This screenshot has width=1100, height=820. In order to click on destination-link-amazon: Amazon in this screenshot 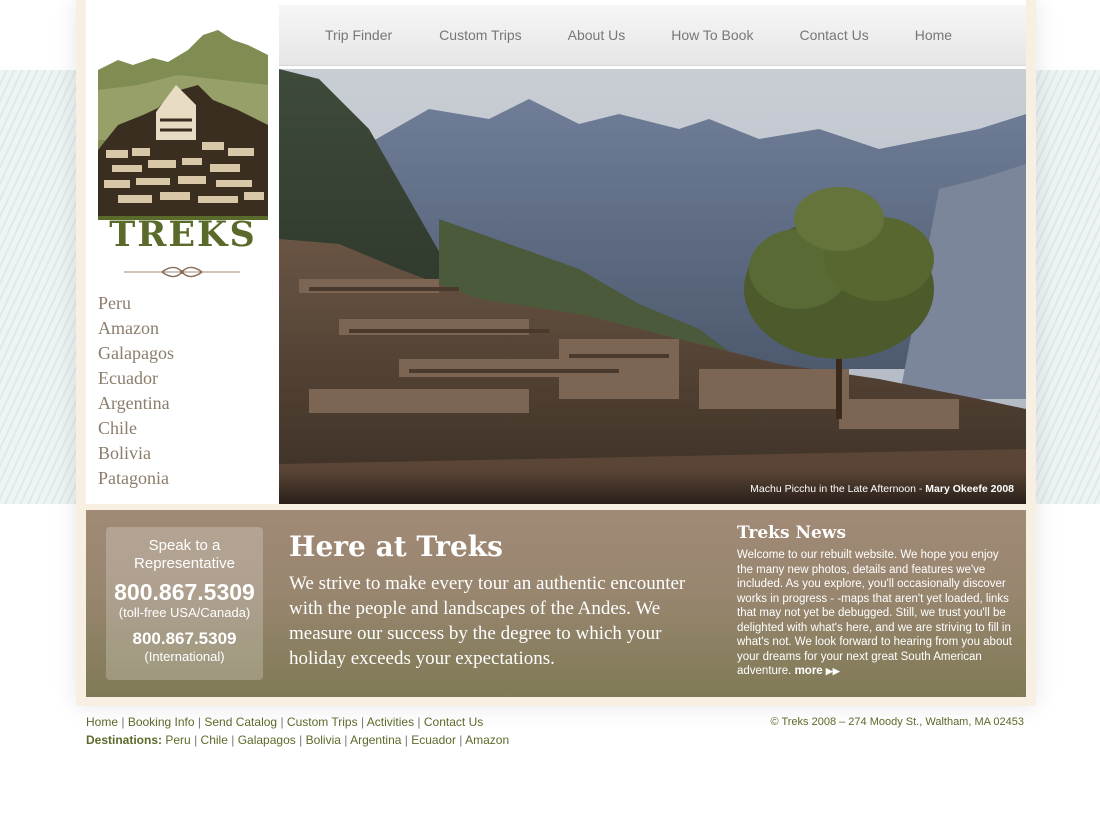, I will do `click(136, 328)`.